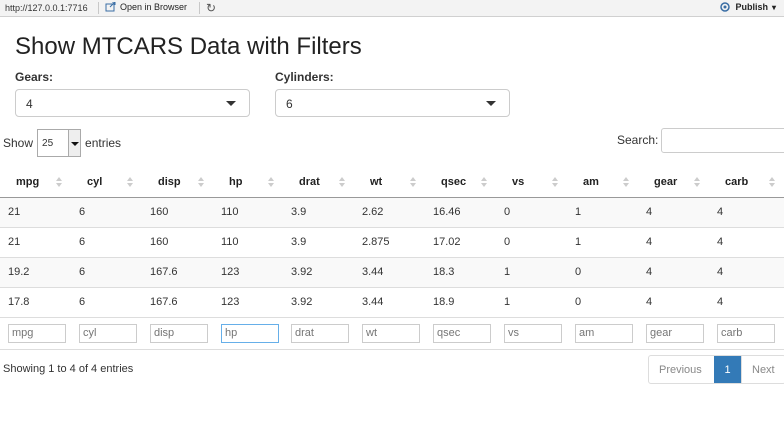 The height and width of the screenshot is (430, 784). I want to click on pagination: Previous 1 Next, so click(716, 369).